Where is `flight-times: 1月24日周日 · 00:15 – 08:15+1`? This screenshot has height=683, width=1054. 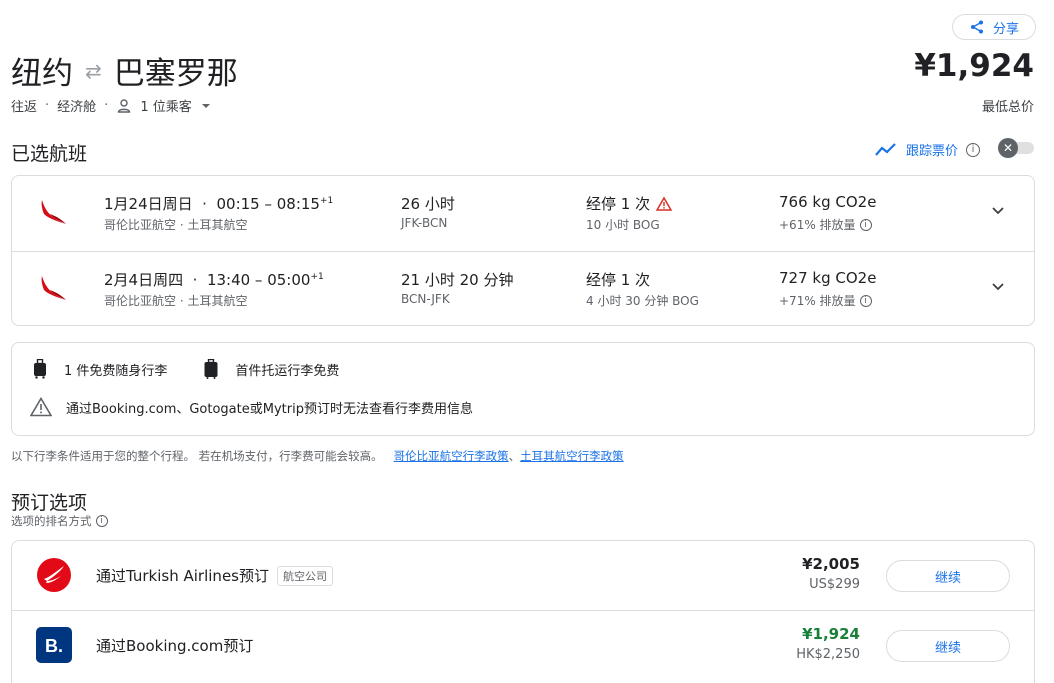 flight-times: 1月24日周日 · 00:15 – 08:15+1 is located at coordinates (219, 204).